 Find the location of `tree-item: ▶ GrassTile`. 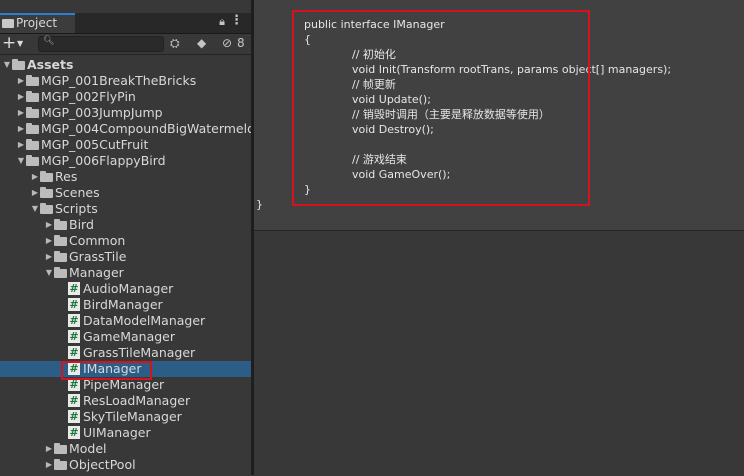

tree-item: ▶ GrassTile is located at coordinates (125, 257).